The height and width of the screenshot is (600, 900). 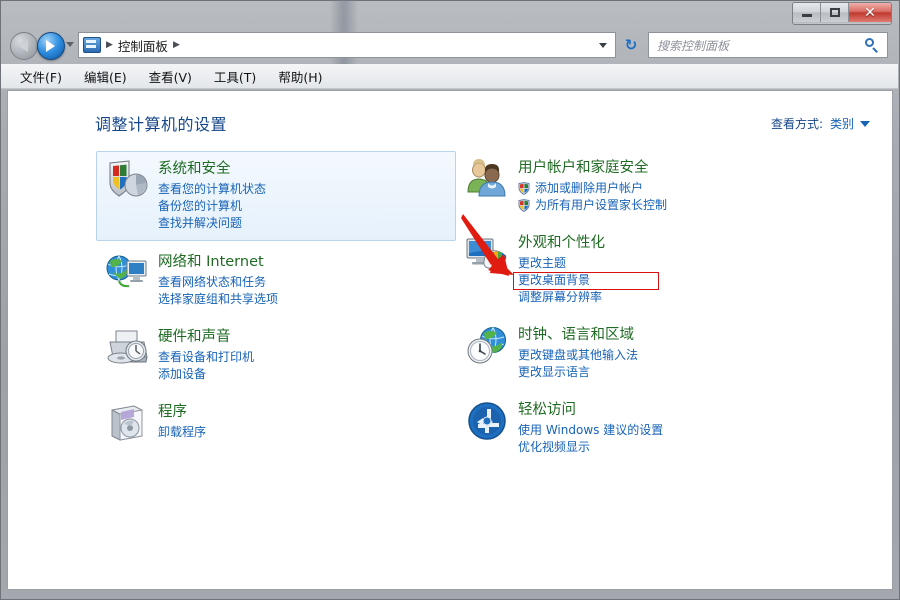 I want to click on maximize-icon, so click(x=834, y=12).